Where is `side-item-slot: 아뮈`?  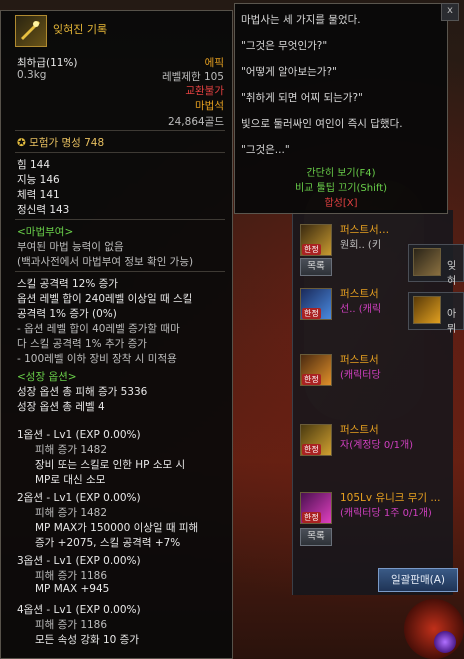
side-item-slot: 아뮈 is located at coordinates (436, 313).